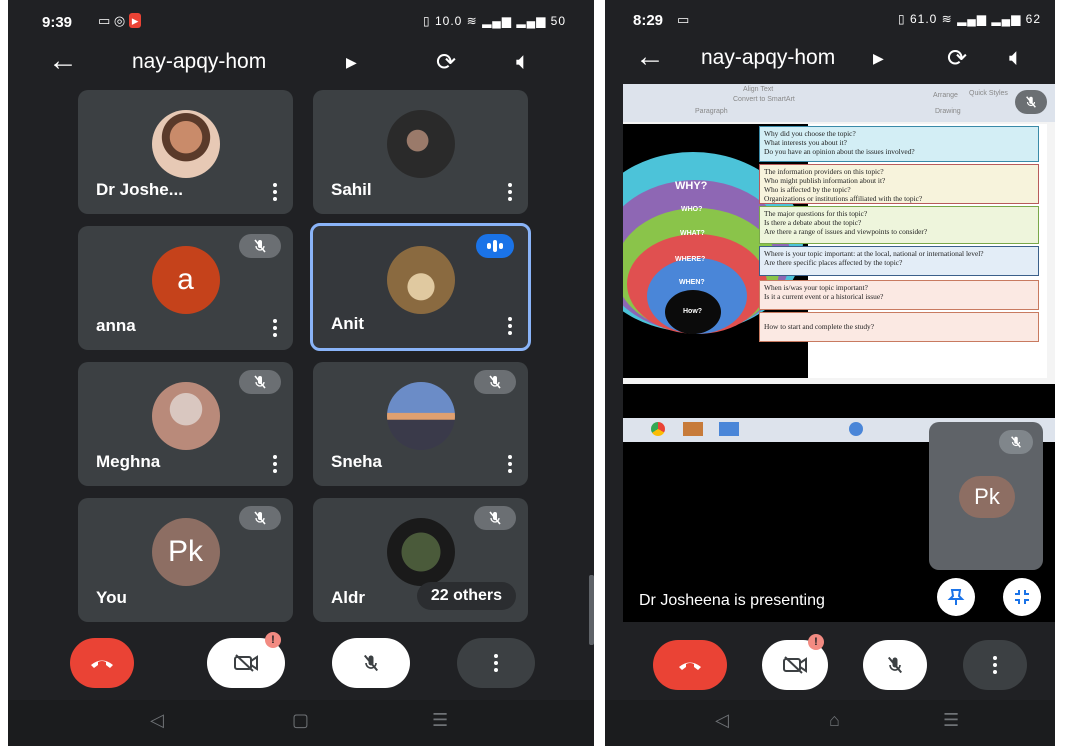 The height and width of the screenshot is (746, 1065). I want to click on participant-name: Sneha, so click(357, 461).